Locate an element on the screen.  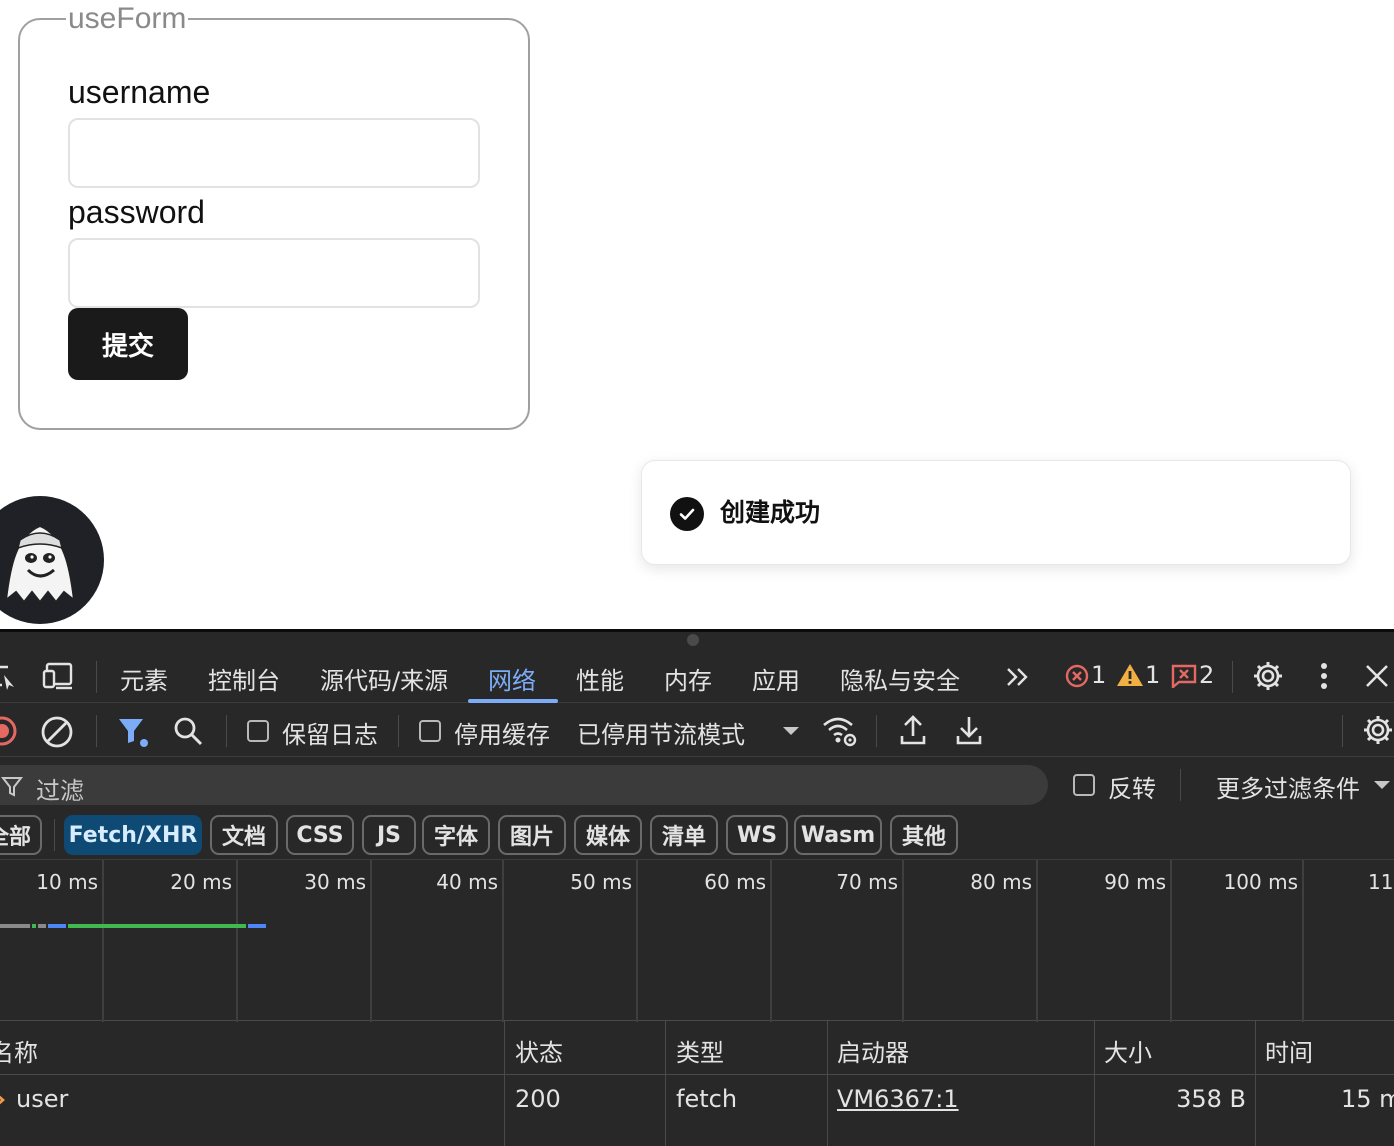
close-icon is located at coordinates (1377, 676).